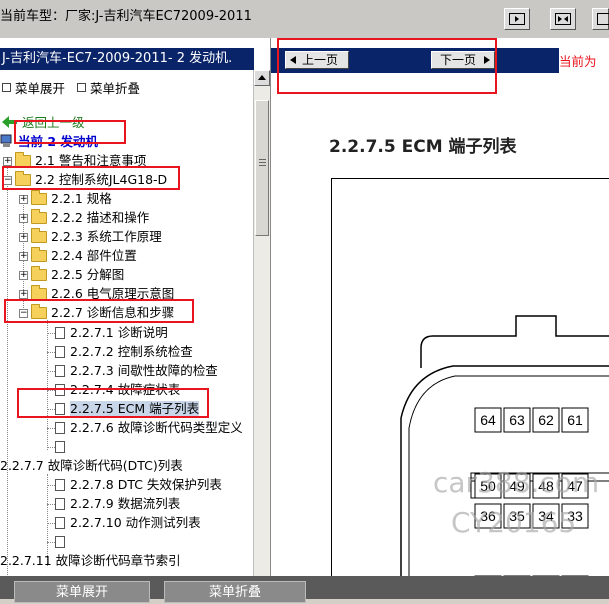 Image resolution: width=609 pixels, height=604 pixels. I want to click on tree-item-label: 2.2.7.8 DTC 失效保护列表, so click(146, 484).